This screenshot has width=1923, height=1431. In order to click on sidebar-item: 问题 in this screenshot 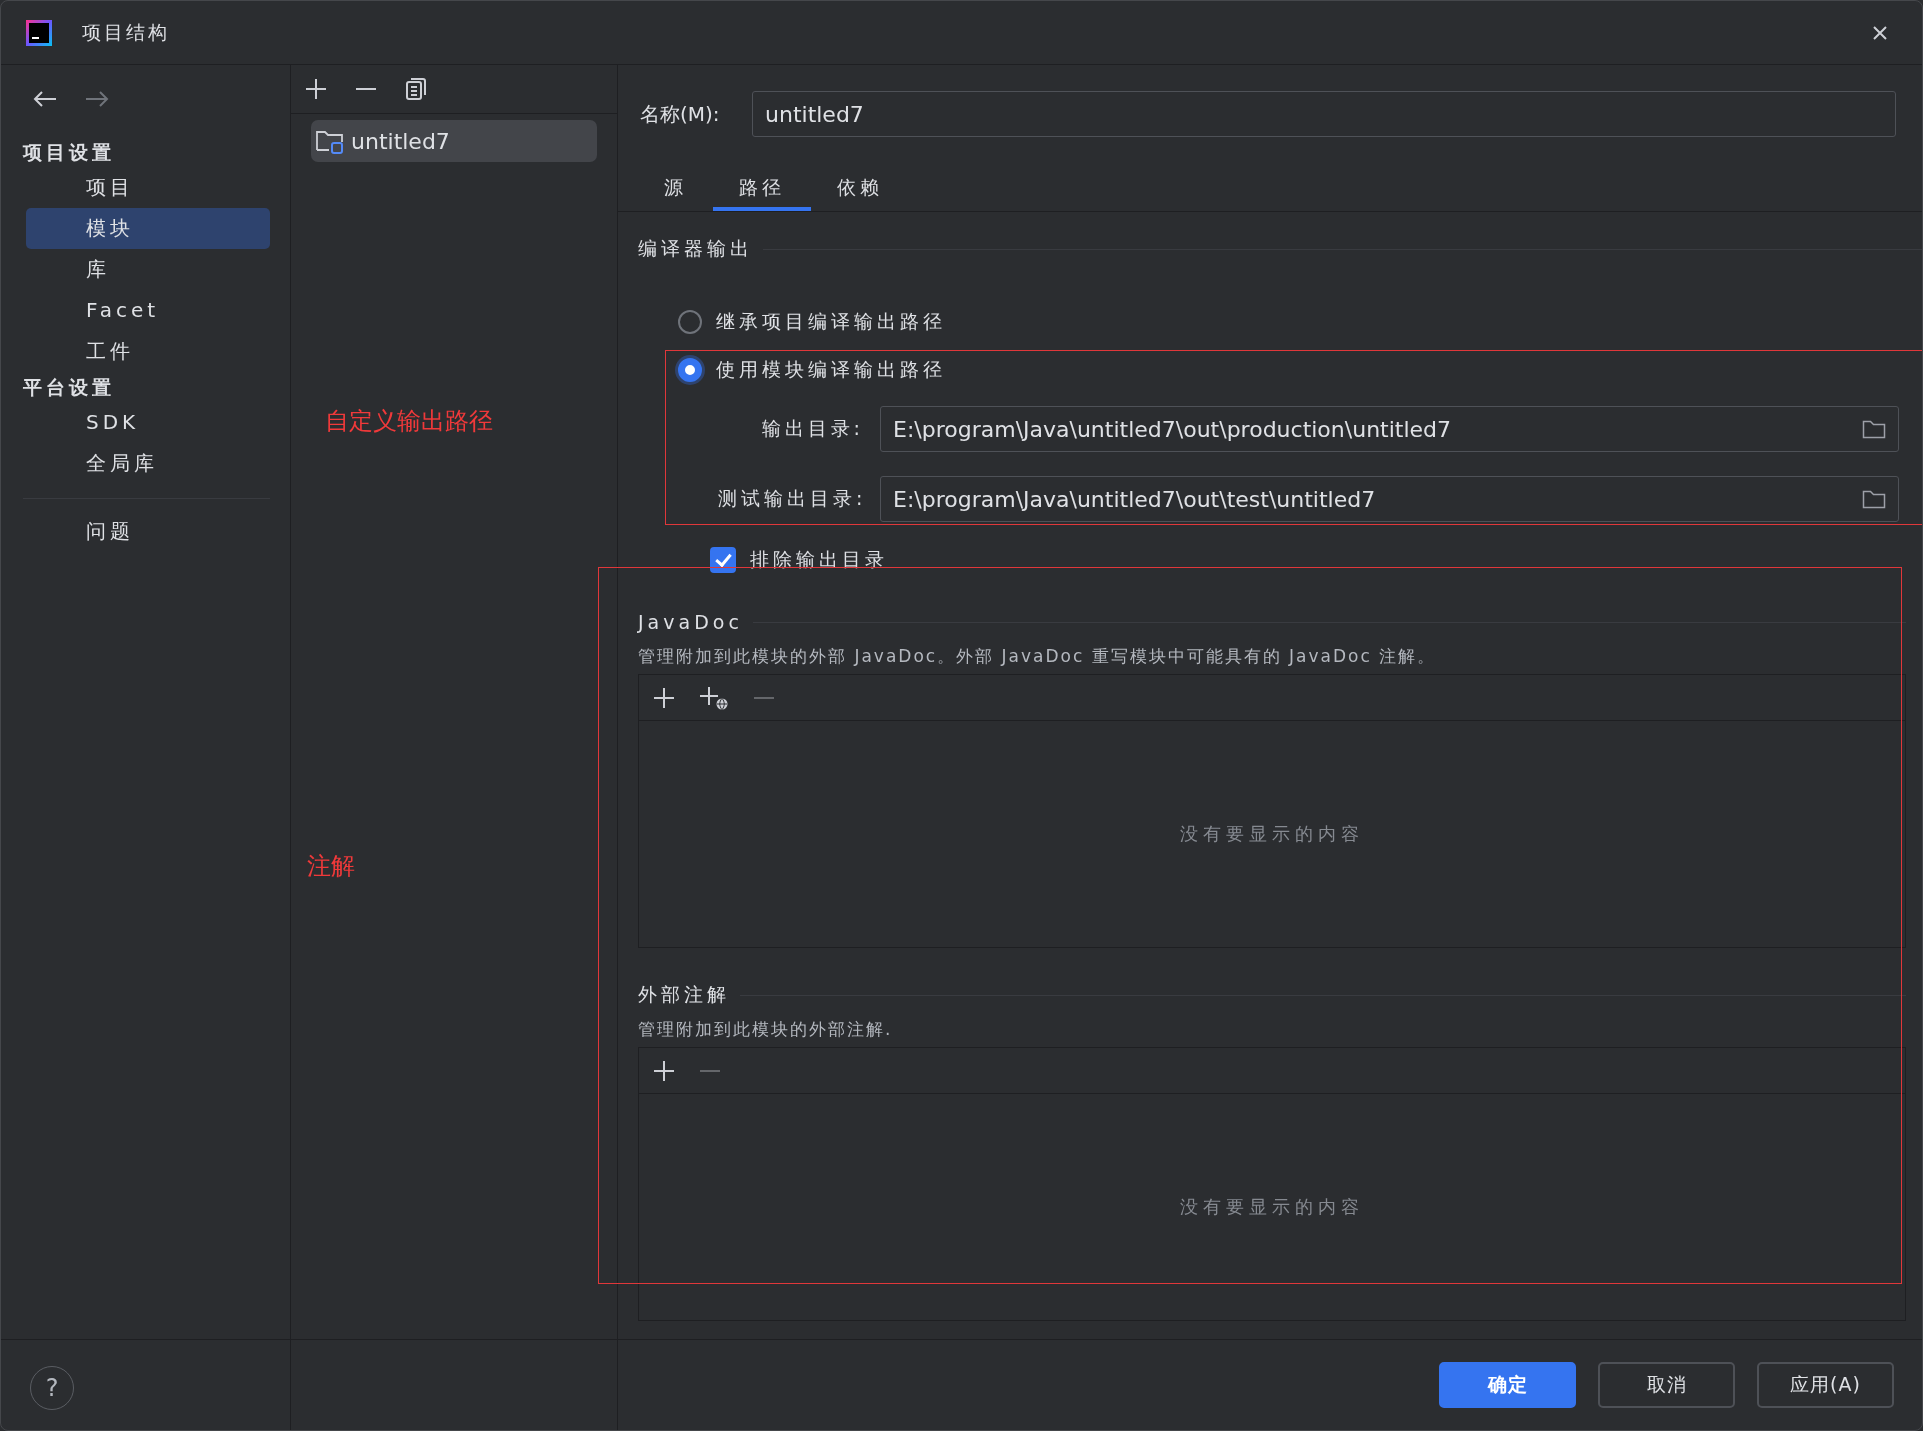, I will do `click(148, 531)`.